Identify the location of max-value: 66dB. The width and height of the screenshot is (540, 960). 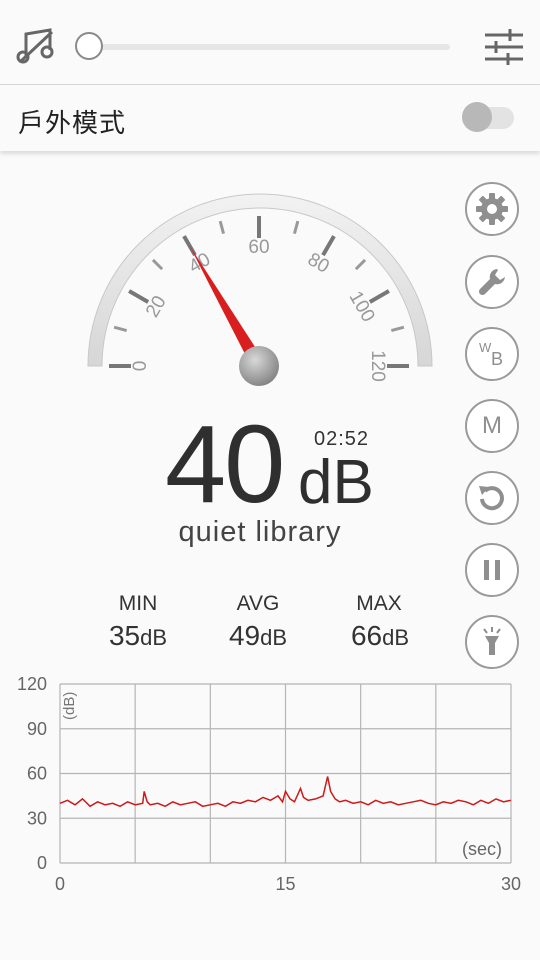
(380, 636).